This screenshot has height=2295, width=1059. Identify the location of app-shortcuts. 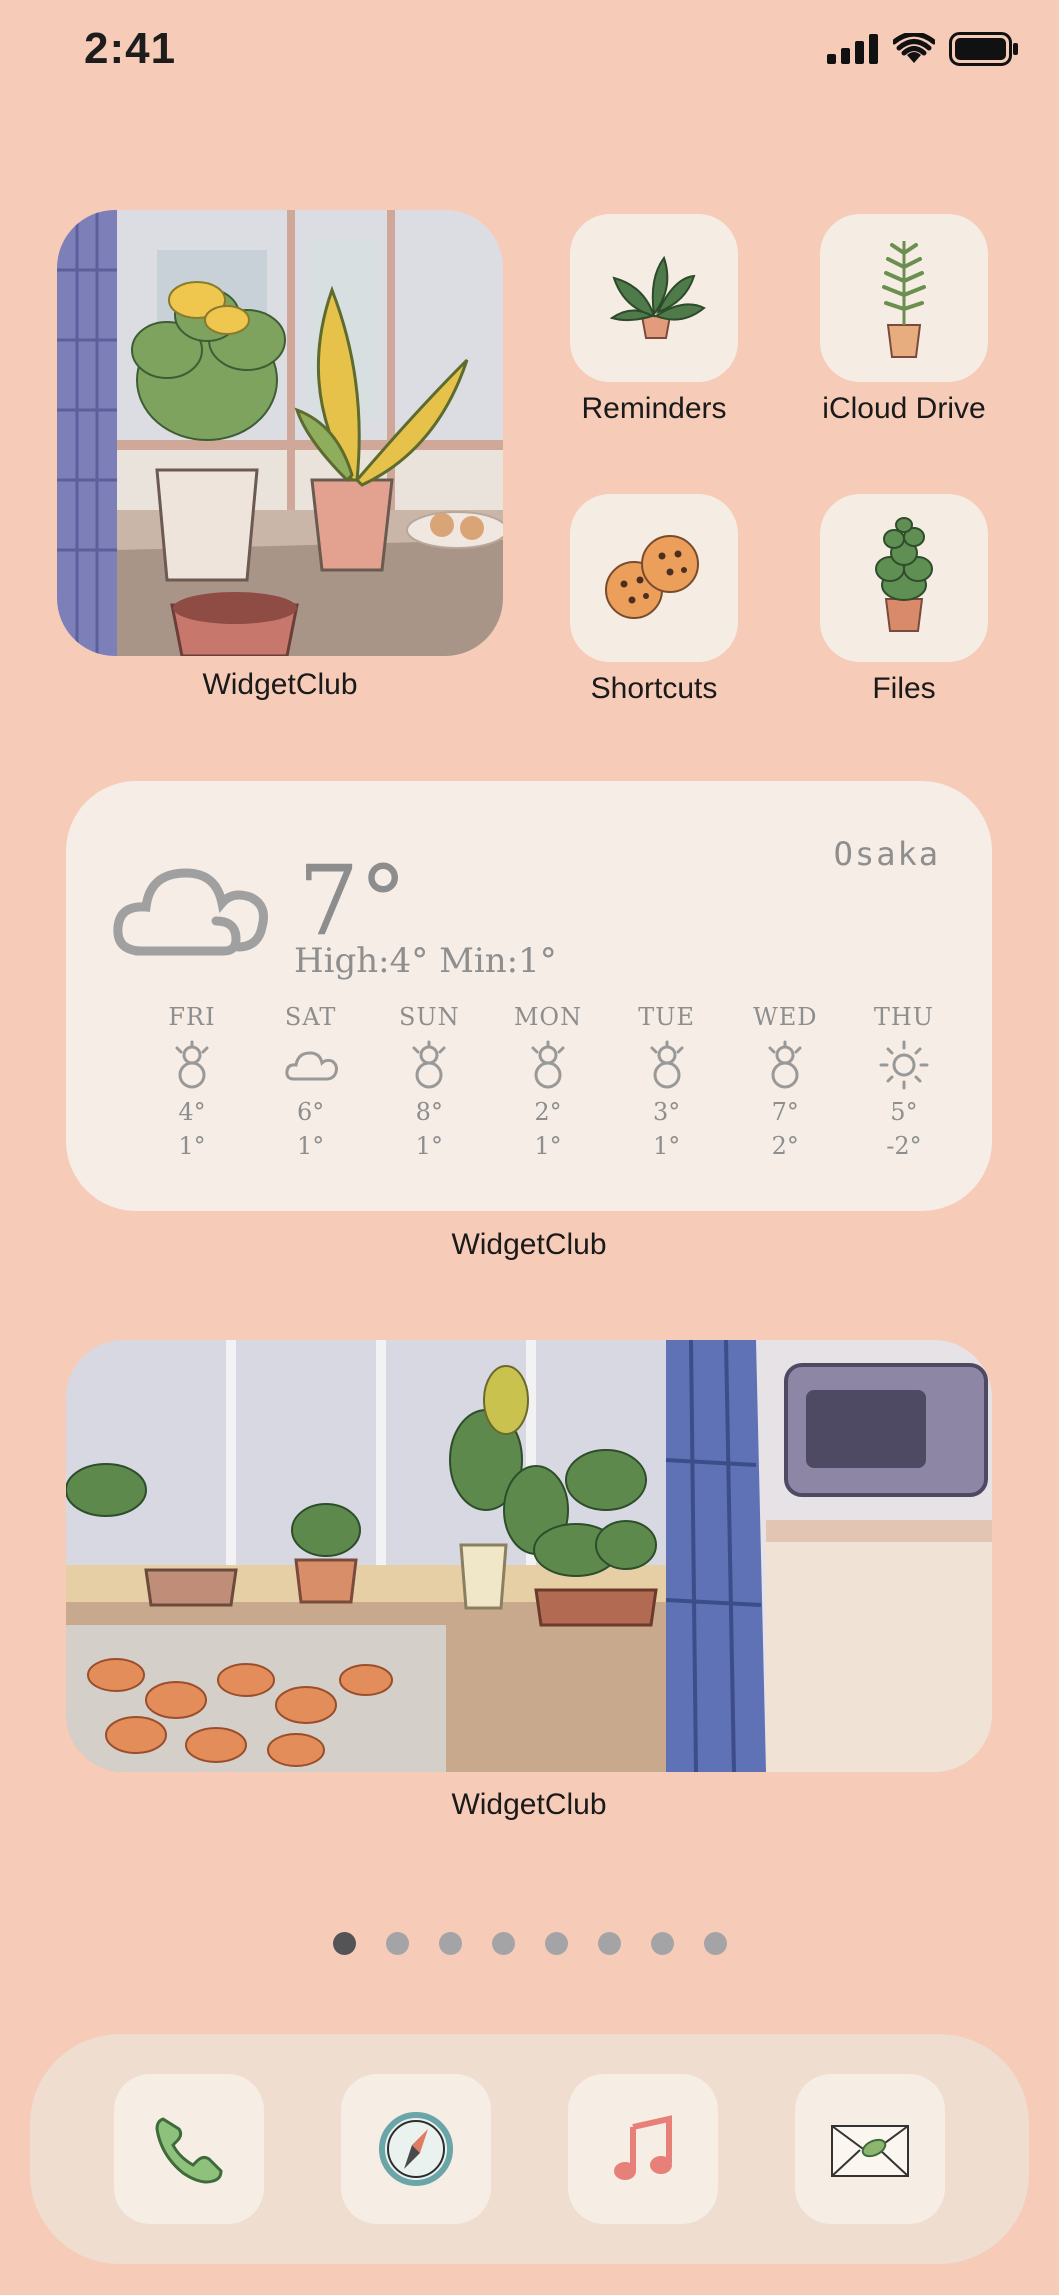
(654, 578).